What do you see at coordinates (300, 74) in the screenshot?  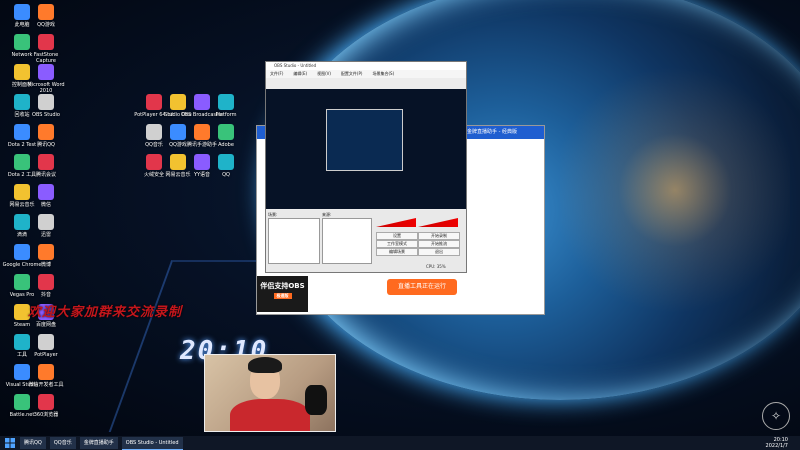 I see `menu-edit: 编辑(E)` at bounding box center [300, 74].